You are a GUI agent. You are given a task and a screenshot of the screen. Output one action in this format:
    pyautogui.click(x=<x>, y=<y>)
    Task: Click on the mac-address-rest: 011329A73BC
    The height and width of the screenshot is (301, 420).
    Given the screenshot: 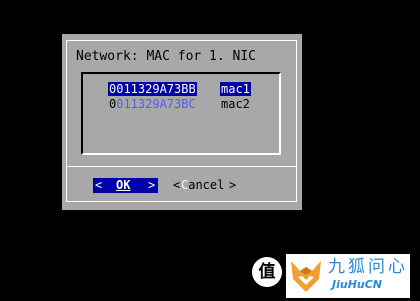 What is the action you would take?
    pyautogui.click(x=156, y=104)
    